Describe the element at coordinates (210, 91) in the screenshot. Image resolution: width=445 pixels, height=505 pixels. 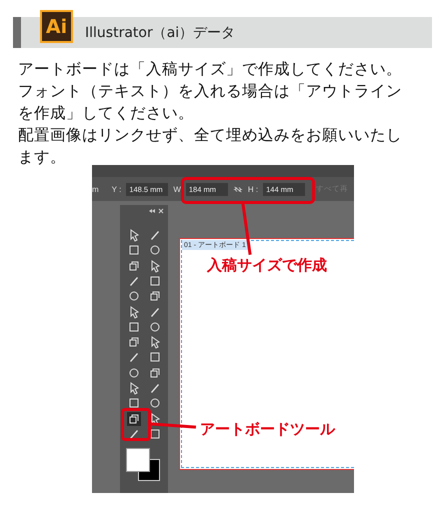
I see `instruction-text: フォント（テキスト）を入れる場合は「アウトライン` at that location.